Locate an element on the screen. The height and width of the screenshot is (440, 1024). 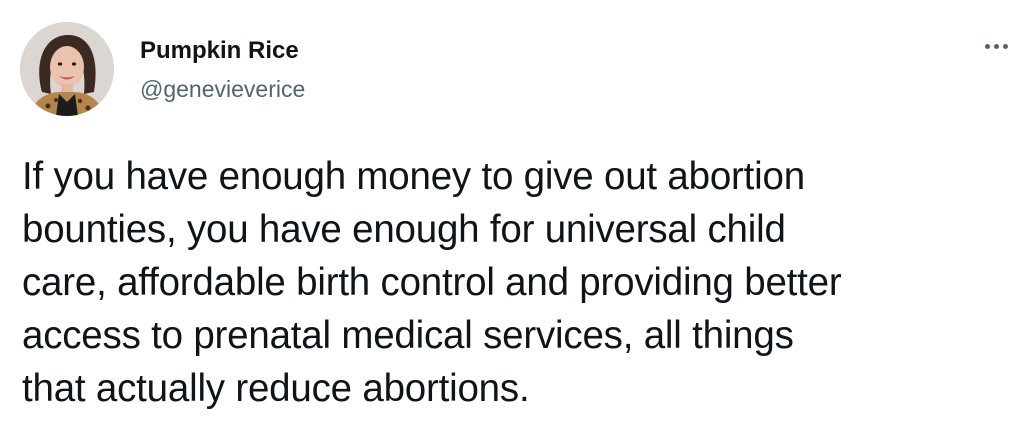
more-options-button is located at coordinates (996, 46).